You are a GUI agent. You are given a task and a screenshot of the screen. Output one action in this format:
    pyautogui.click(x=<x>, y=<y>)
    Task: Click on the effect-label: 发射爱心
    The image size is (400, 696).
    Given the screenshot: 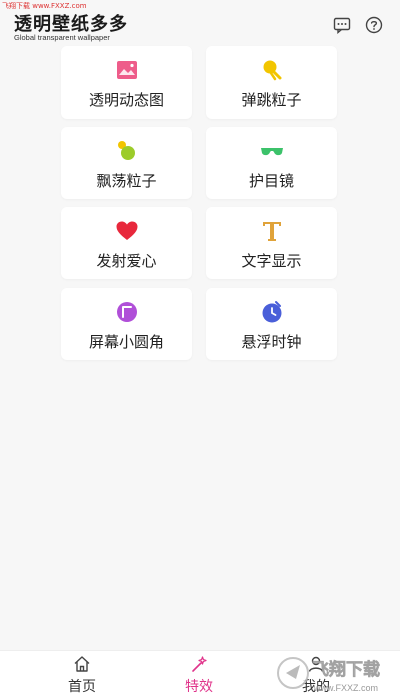 What is the action you would take?
    pyautogui.click(x=126, y=261)
    